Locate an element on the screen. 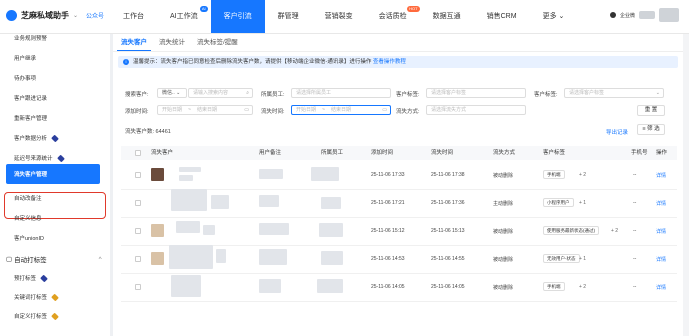 The height and width of the screenshot is (336, 689). sidebar-item-label: 客户跟进记录 is located at coordinates (31, 99).